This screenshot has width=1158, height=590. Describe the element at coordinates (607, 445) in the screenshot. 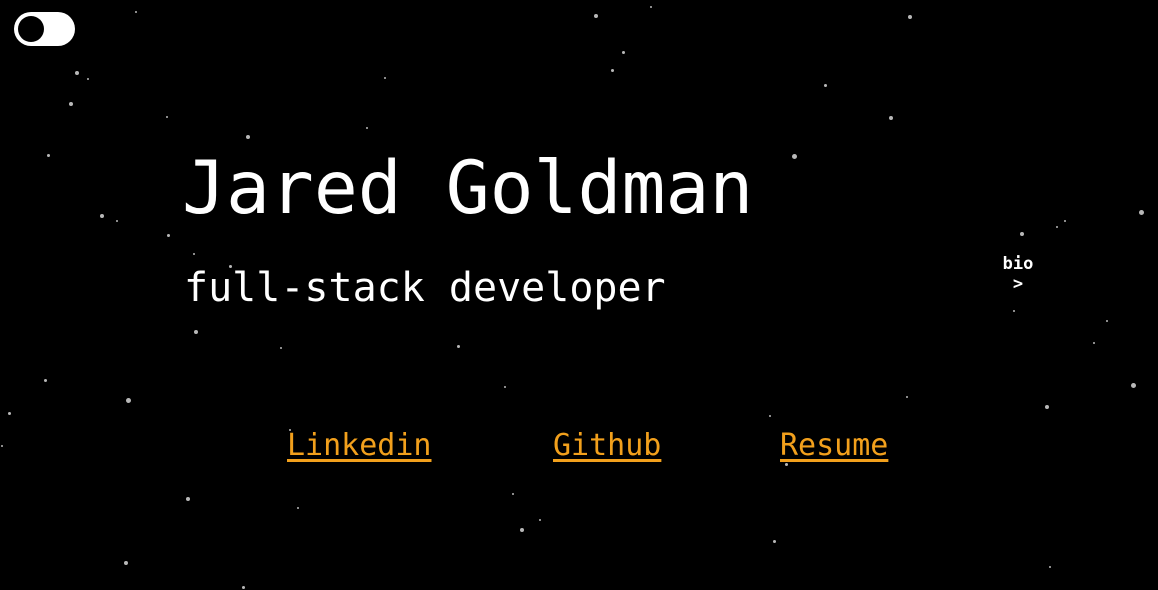

I see `github-link: Github` at that location.